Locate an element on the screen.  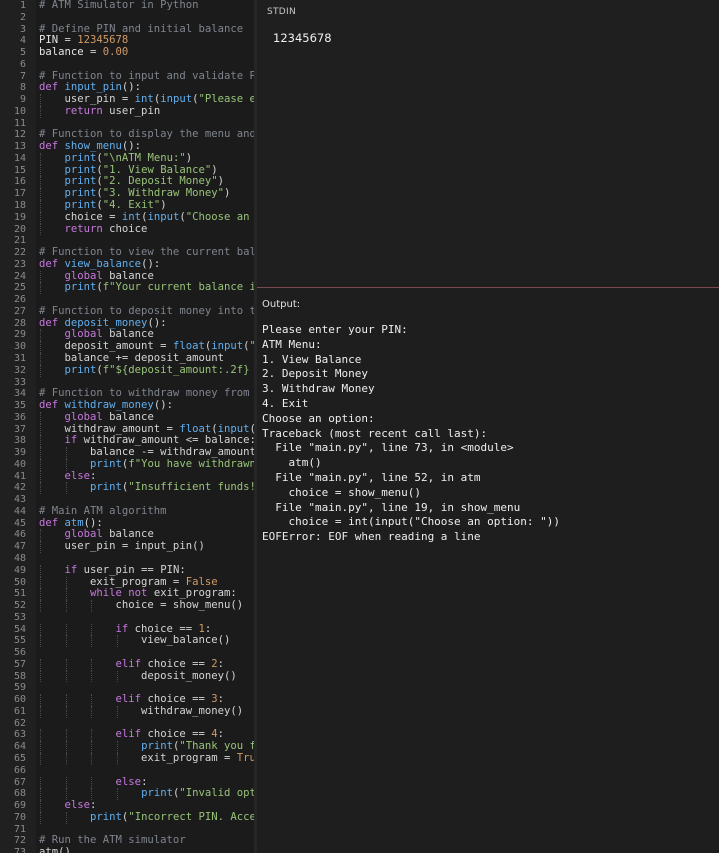
code-token: input_pin is located at coordinates (93, 87).